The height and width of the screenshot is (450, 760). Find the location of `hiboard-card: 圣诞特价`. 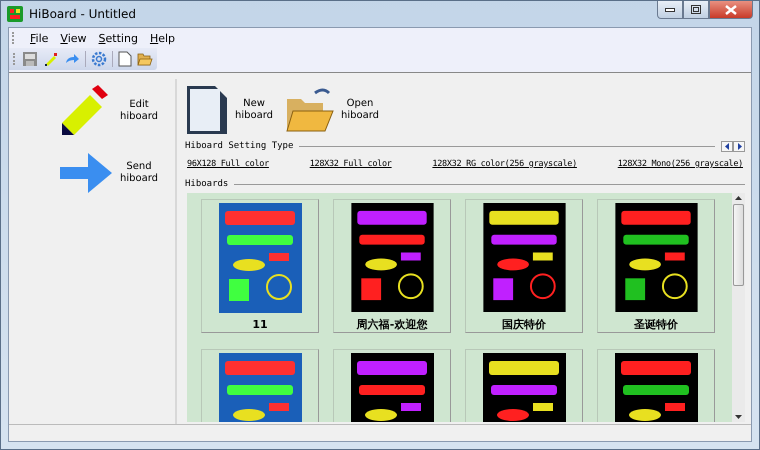

hiboard-card: 圣诞特价 is located at coordinates (656, 266).